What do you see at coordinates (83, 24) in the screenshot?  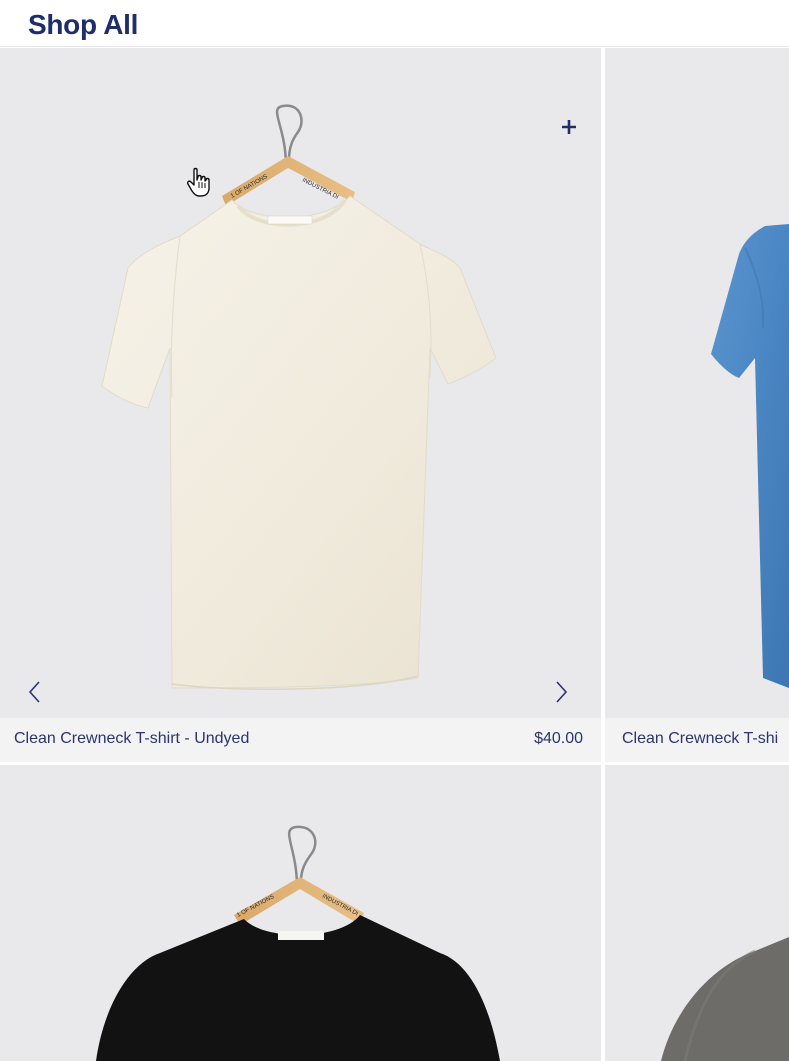 I see `page-title: Shop All` at bounding box center [83, 24].